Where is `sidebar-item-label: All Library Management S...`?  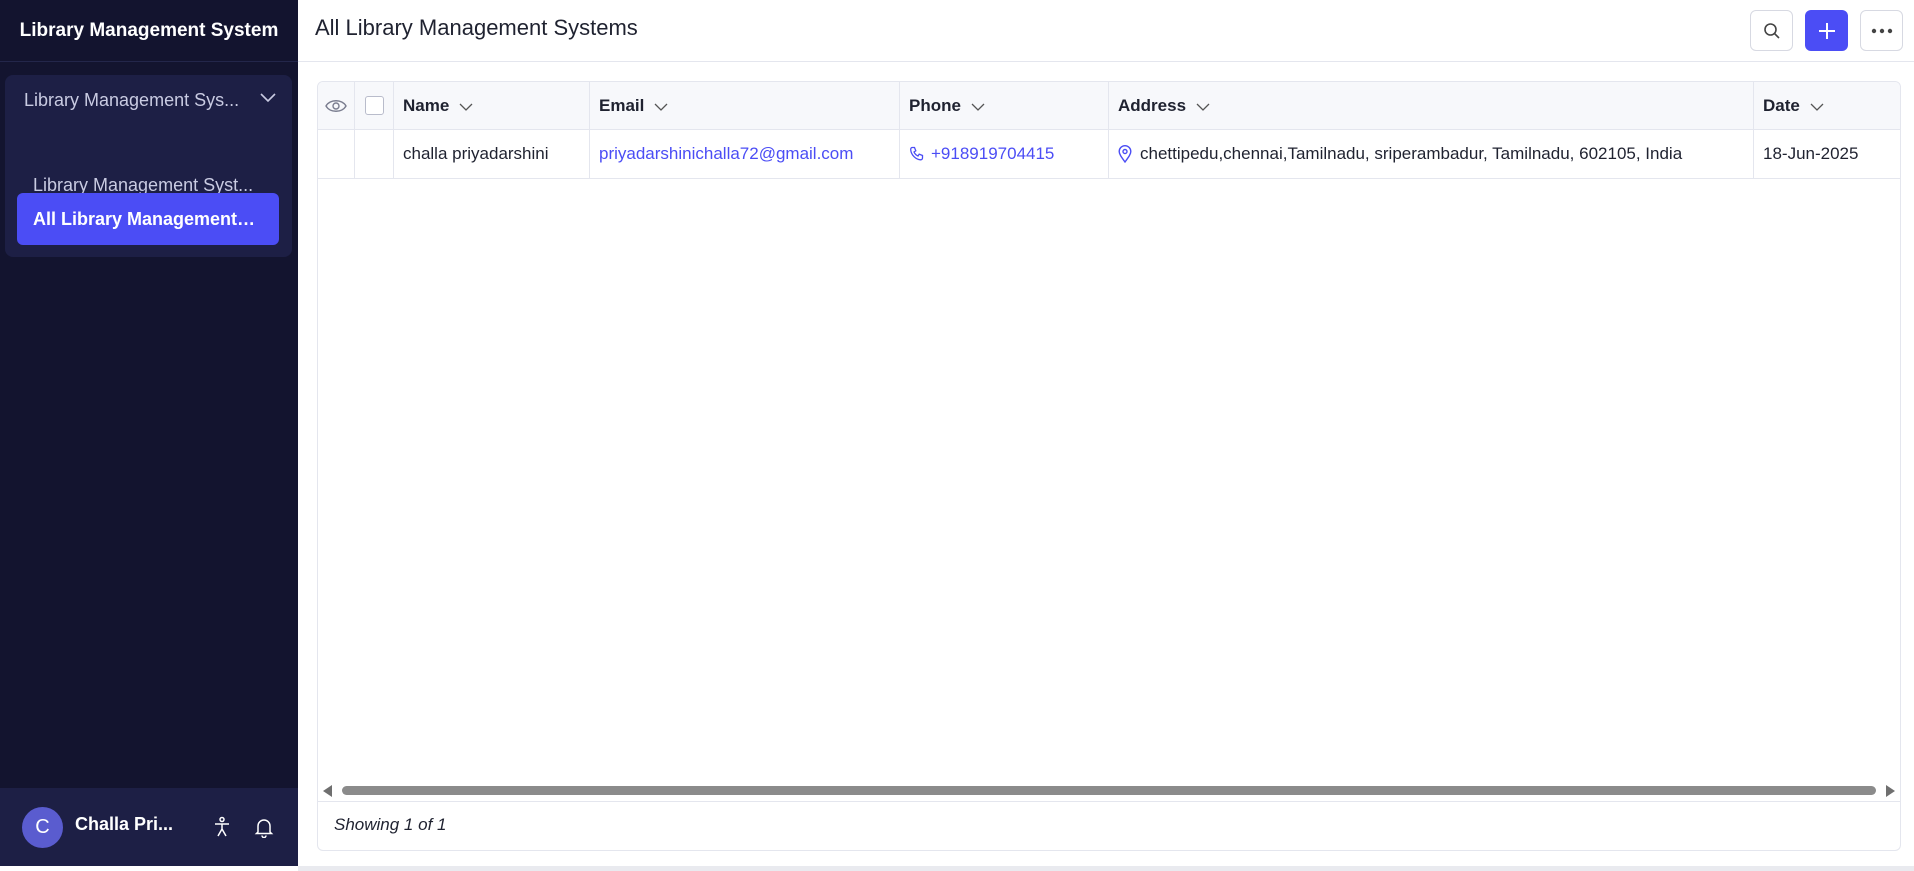 sidebar-item-label: All Library Management S... is located at coordinates (145, 218).